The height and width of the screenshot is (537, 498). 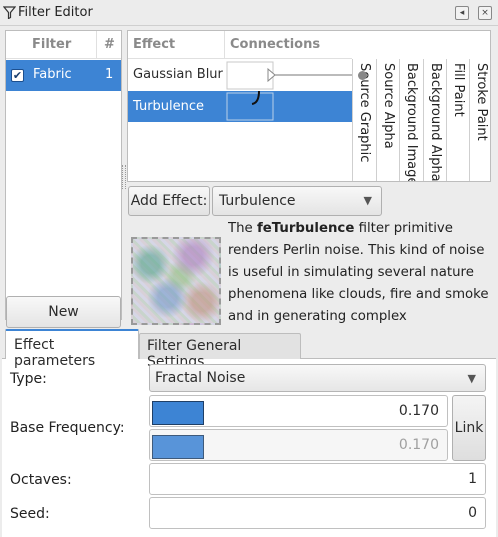 What do you see at coordinates (288, 45) in the screenshot?
I see `connections-column-header: Connections` at bounding box center [288, 45].